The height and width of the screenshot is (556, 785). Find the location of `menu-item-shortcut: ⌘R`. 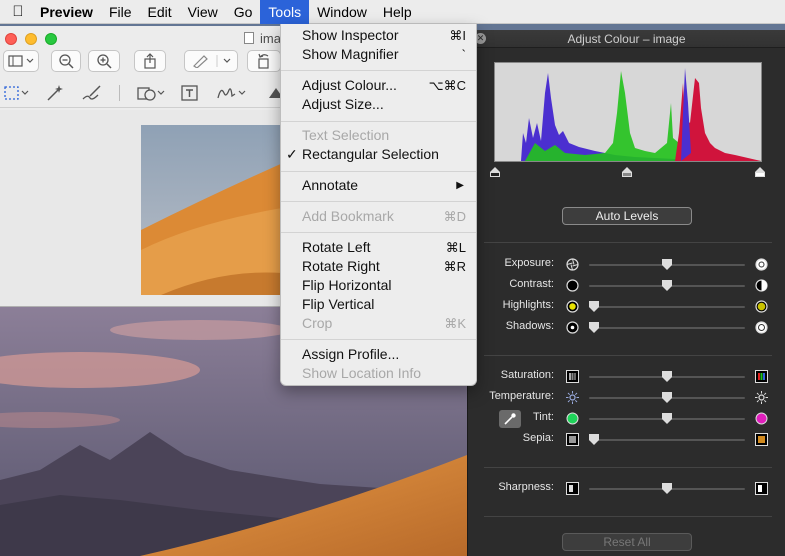

menu-item-shortcut: ⌘R is located at coordinates (454, 266).